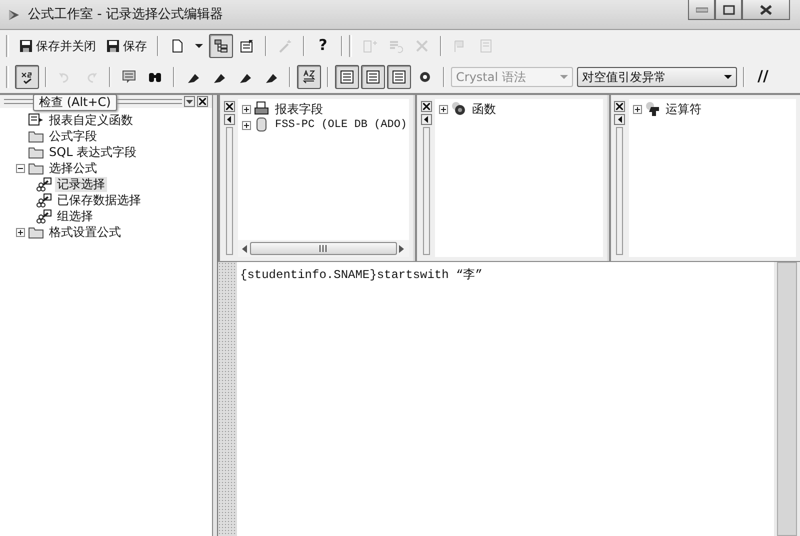  I want to click on page-icon, so click(486, 45).